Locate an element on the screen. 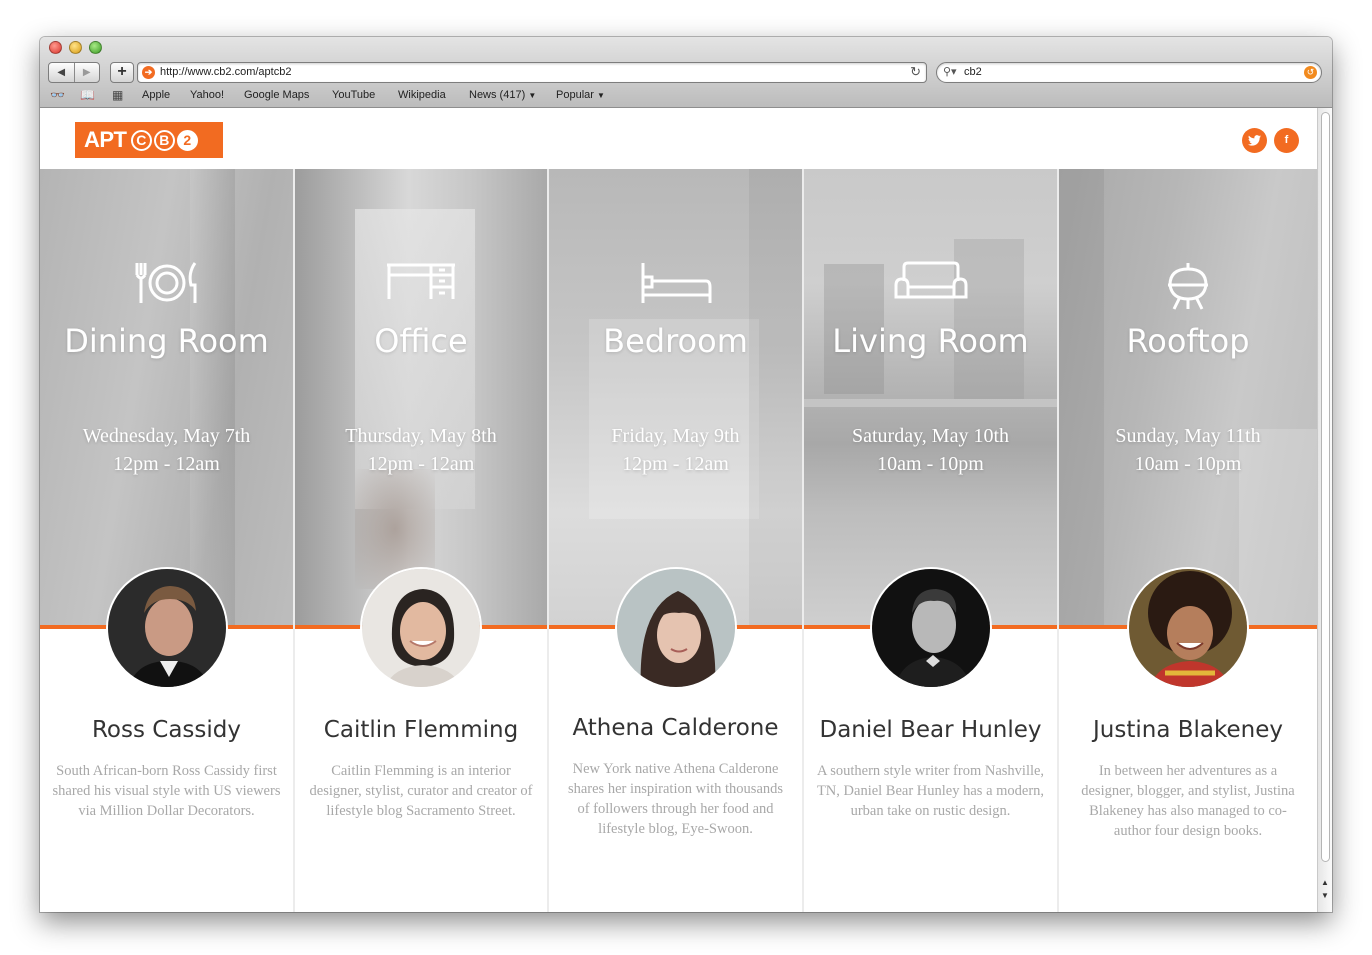 The height and width of the screenshot is (955, 1372). back-button: ◀ is located at coordinates (62, 72).